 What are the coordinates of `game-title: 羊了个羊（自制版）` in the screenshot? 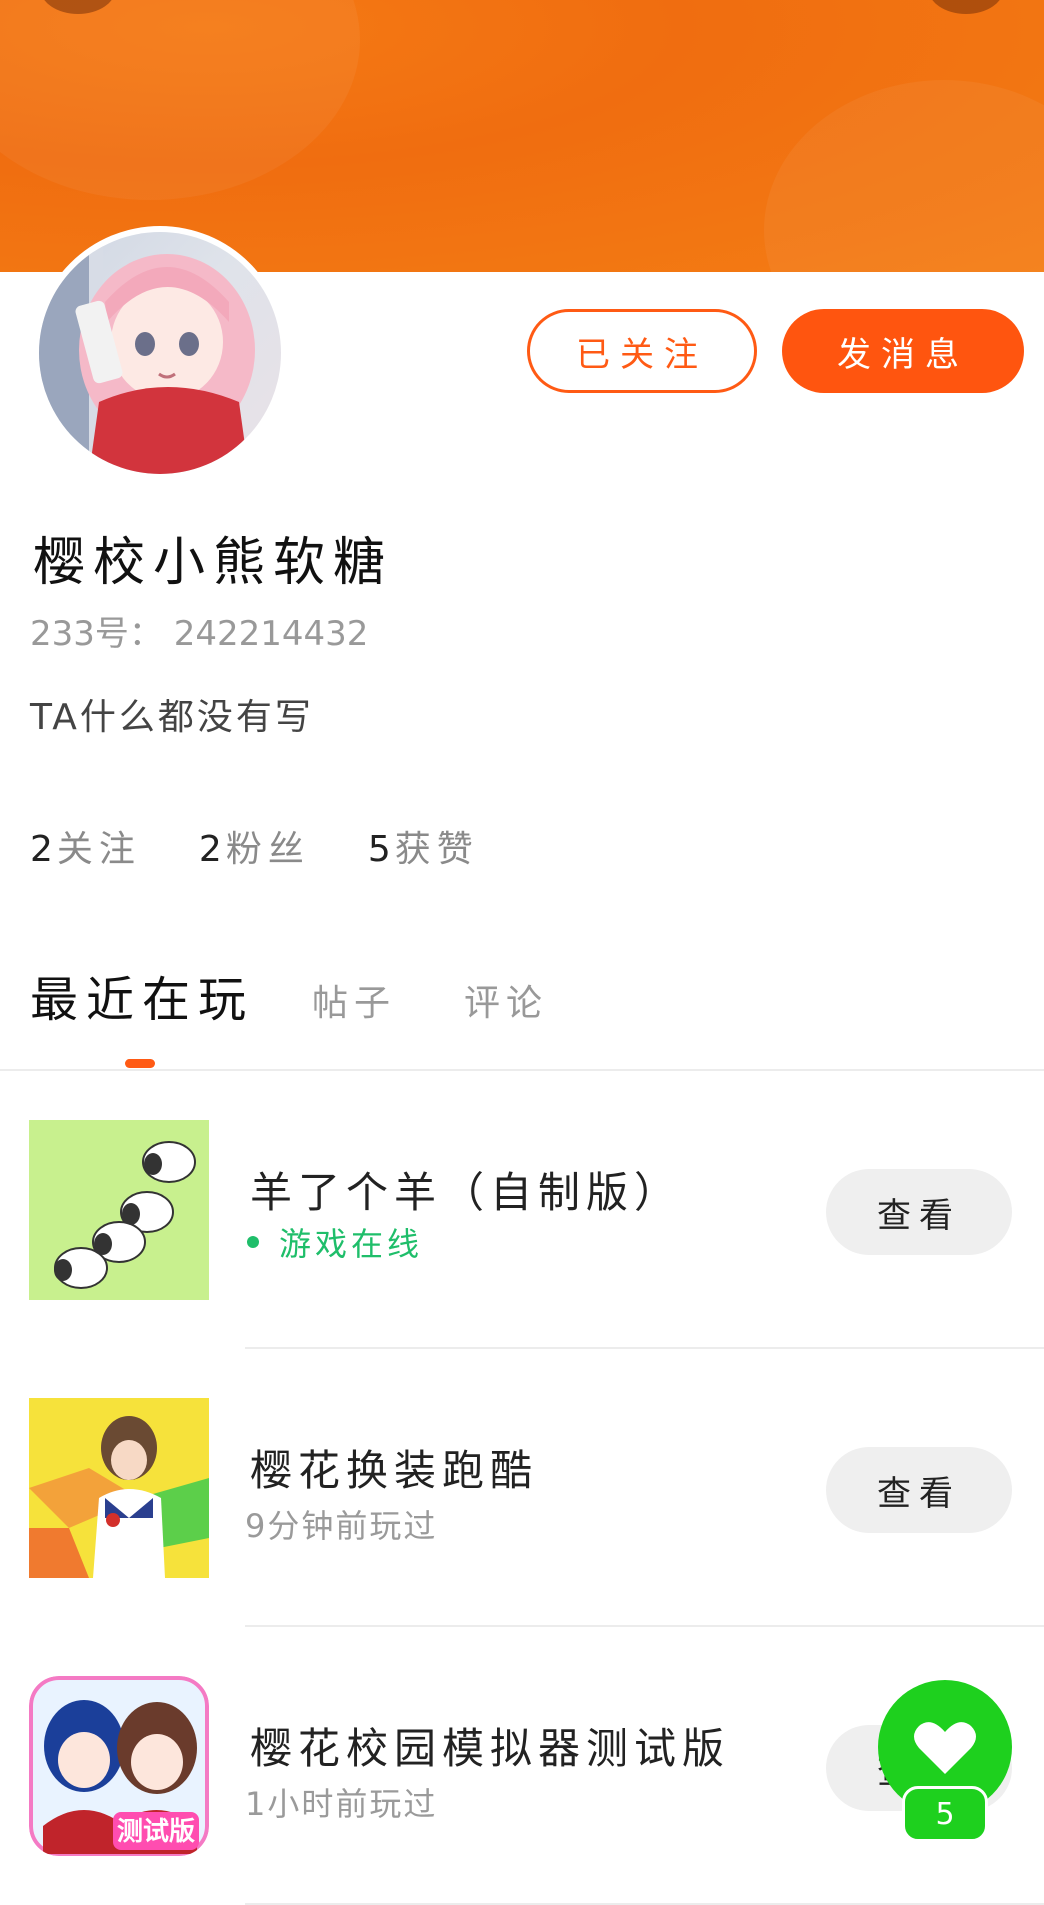 It's located at (466, 1192).